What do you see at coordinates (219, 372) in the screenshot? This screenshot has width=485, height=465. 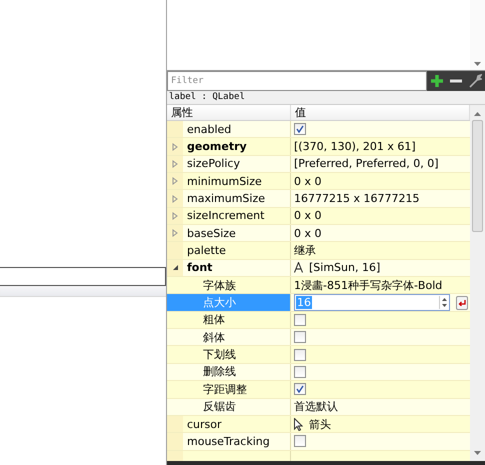 I see `property-name: 删除线` at bounding box center [219, 372].